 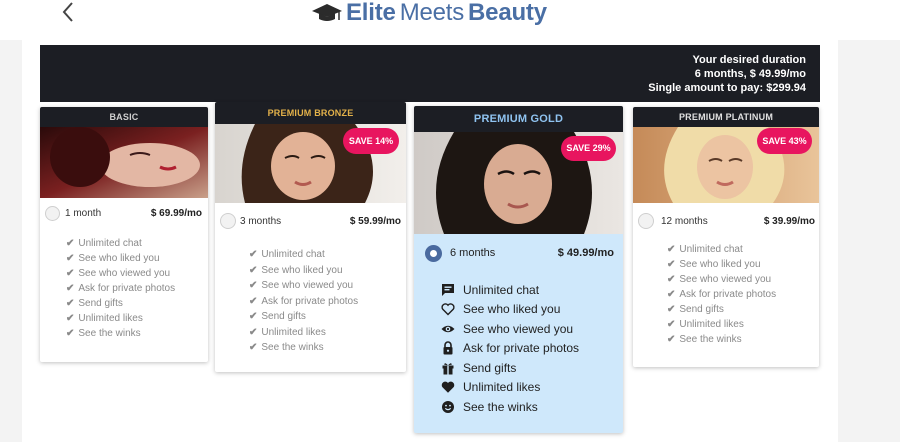 I want to click on plan-duration: 6 months, so click(x=473, y=253).